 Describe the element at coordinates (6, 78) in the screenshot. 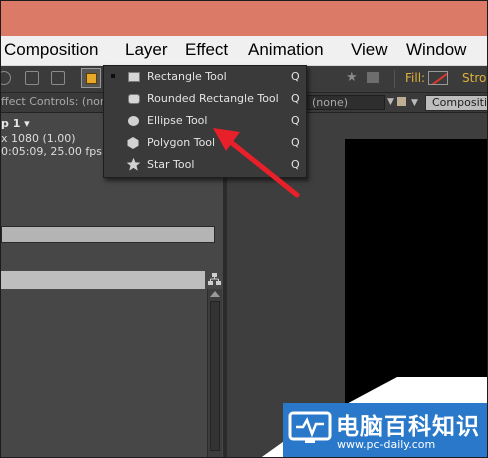

I see `rotate-tool-icon` at that location.